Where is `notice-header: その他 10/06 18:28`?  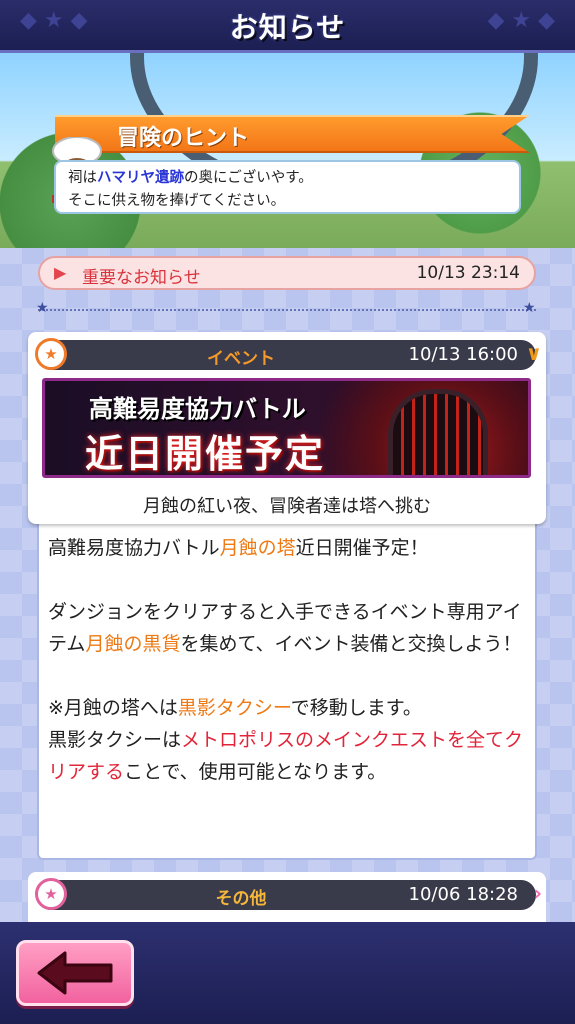
notice-header: その他 10/06 18:28 is located at coordinates (286, 895).